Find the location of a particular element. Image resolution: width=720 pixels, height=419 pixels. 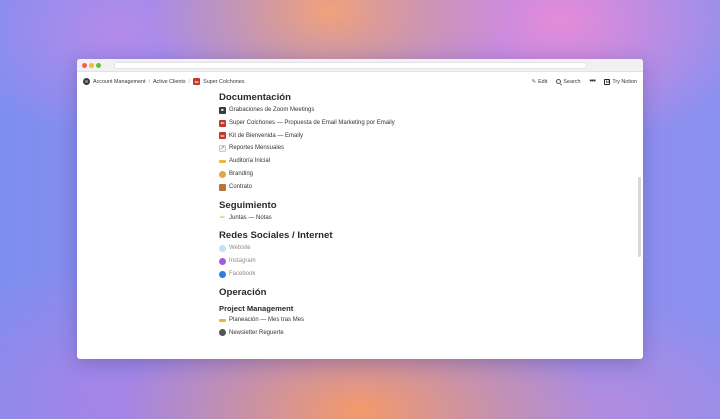

workspace-icon is located at coordinates (86, 81).